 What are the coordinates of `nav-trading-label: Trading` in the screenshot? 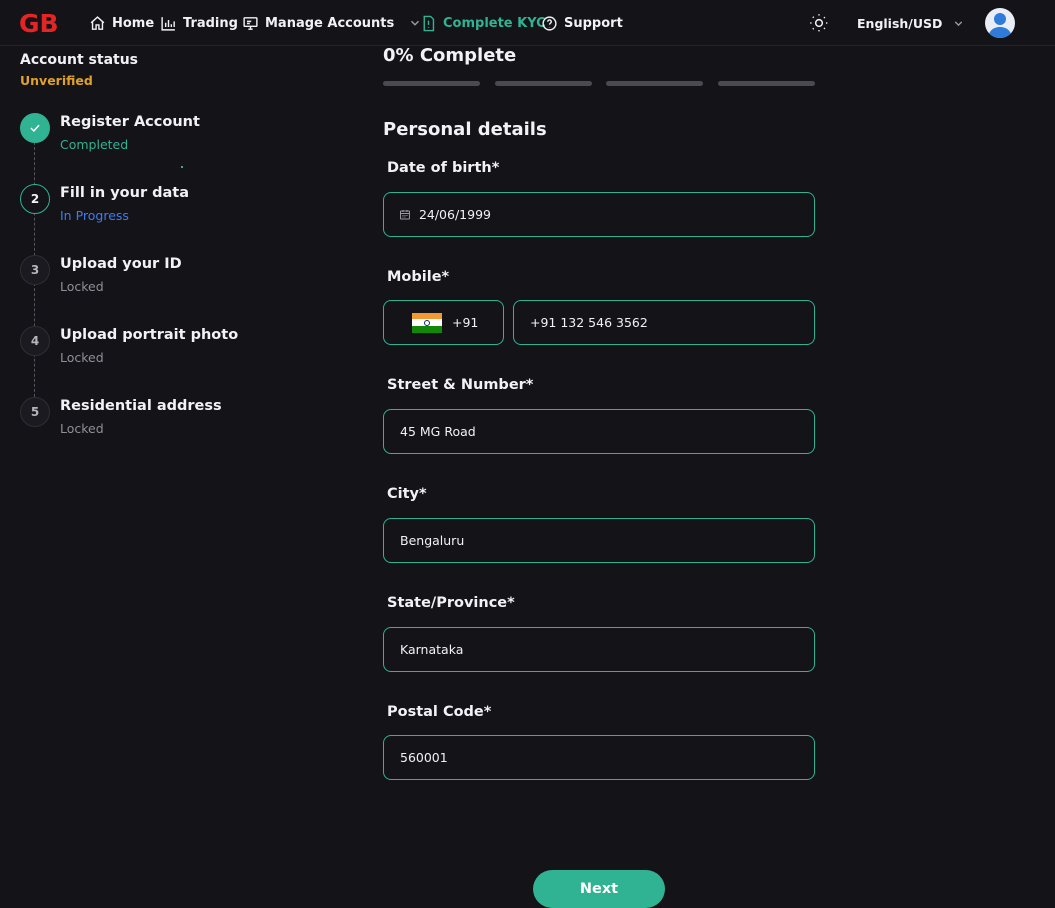 It's located at (210, 23).